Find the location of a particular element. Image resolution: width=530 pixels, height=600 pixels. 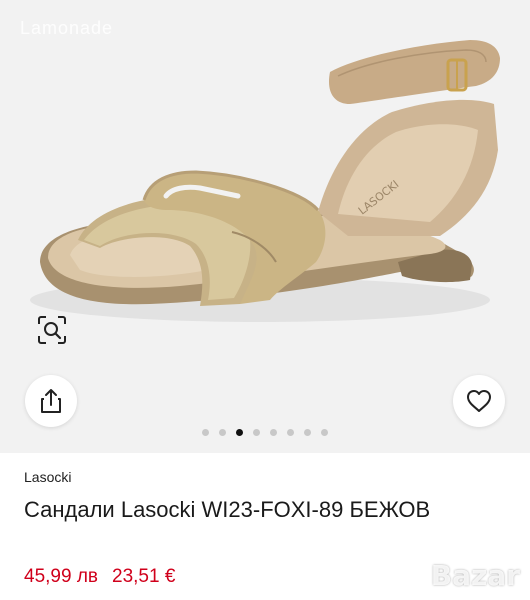

product-title: Сандали Lasocki WI23-FOXI-89 БЕЖОВ is located at coordinates (227, 509).